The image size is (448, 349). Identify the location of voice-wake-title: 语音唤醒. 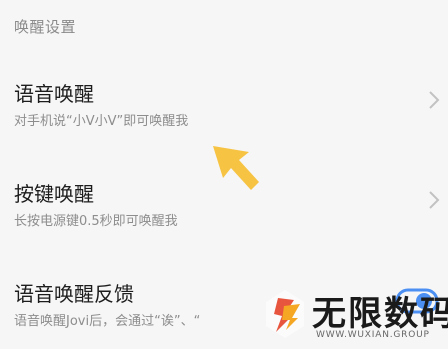
(54, 94).